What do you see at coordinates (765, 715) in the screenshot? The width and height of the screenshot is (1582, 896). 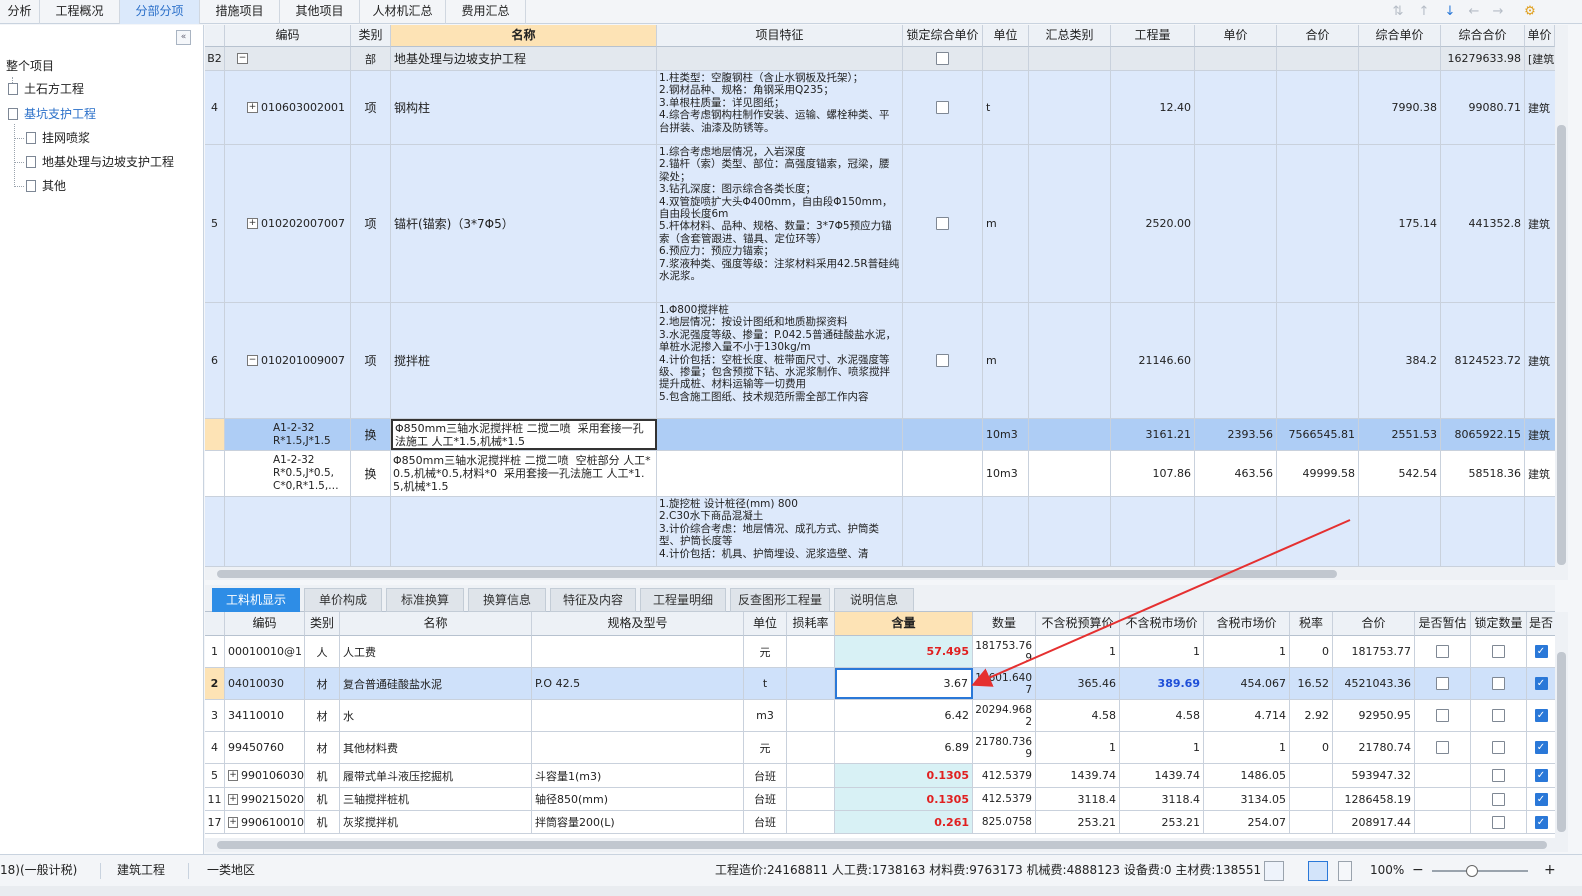 I see `row-unit: m3` at bounding box center [765, 715].